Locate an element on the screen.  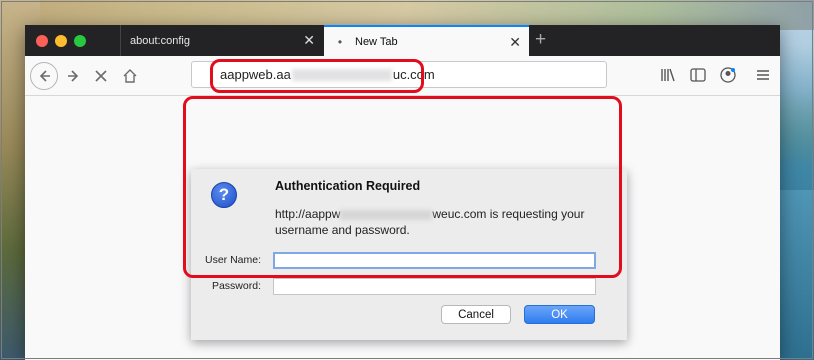
back-button is located at coordinates (44, 76).